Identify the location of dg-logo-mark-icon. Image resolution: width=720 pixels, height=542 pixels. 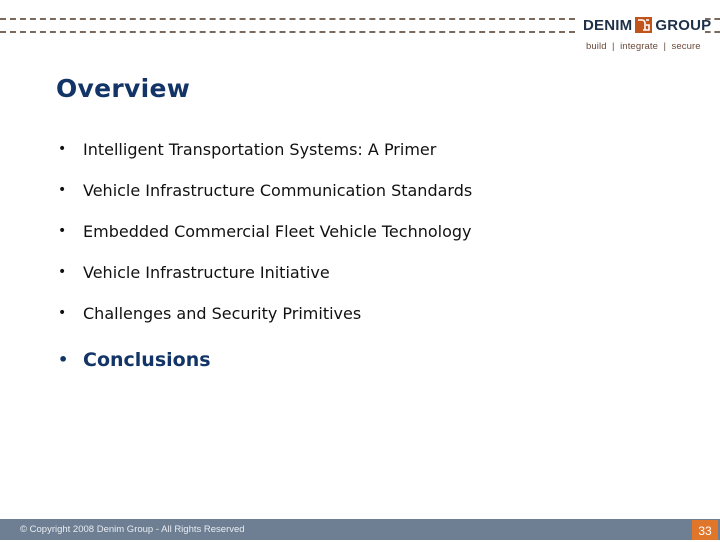
(644, 25).